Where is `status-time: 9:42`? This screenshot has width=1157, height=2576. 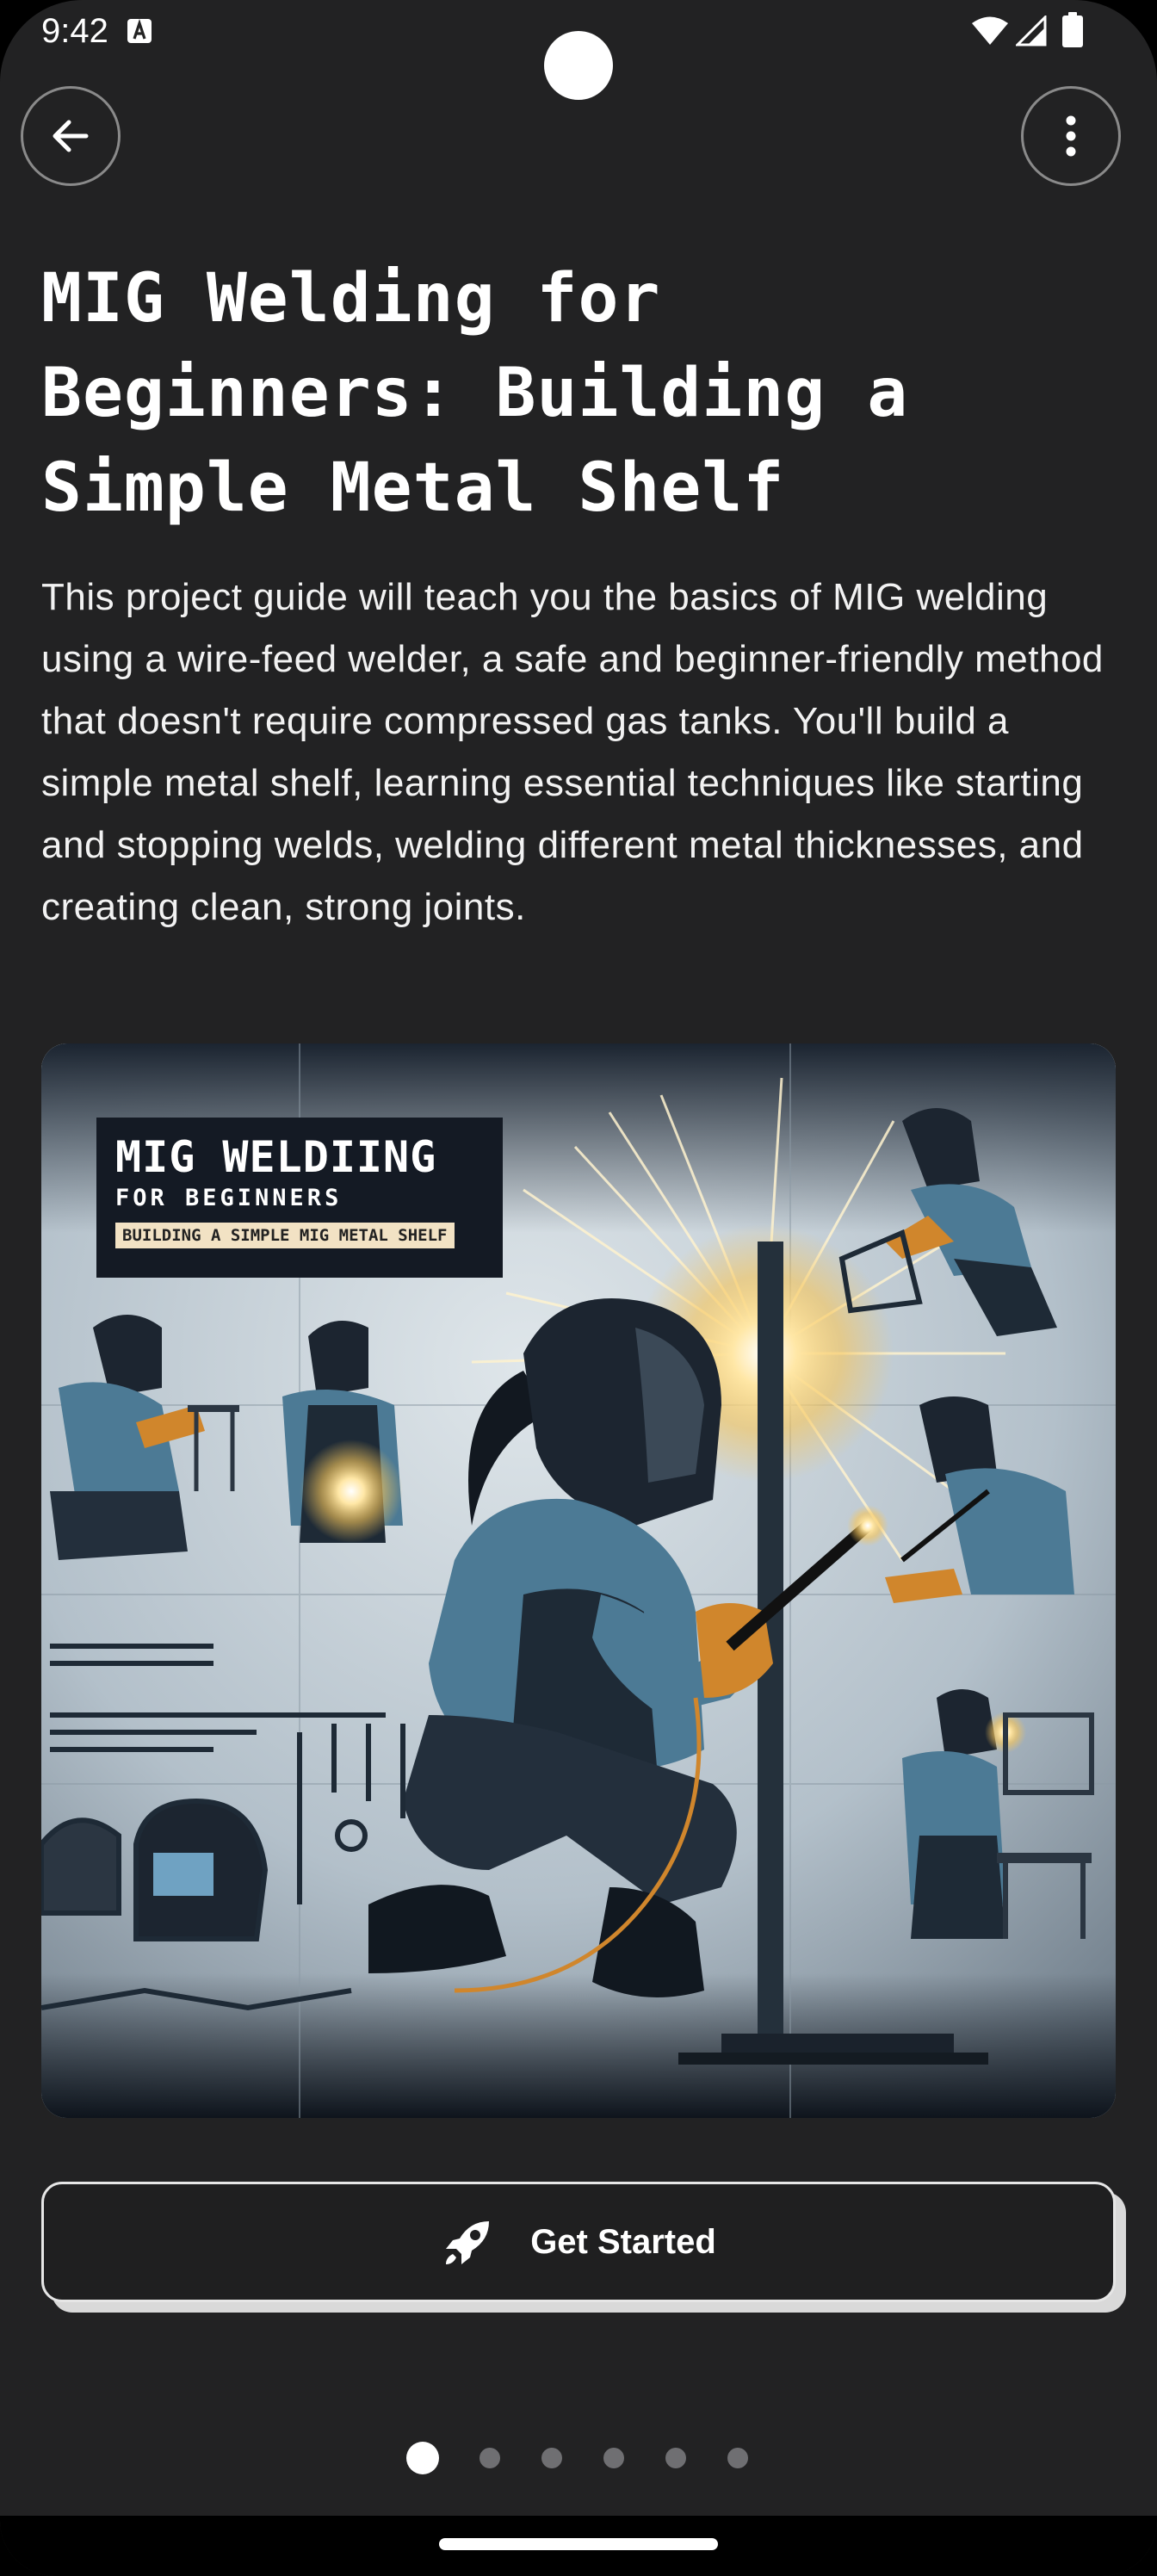
status-time: 9:42 is located at coordinates (74, 31).